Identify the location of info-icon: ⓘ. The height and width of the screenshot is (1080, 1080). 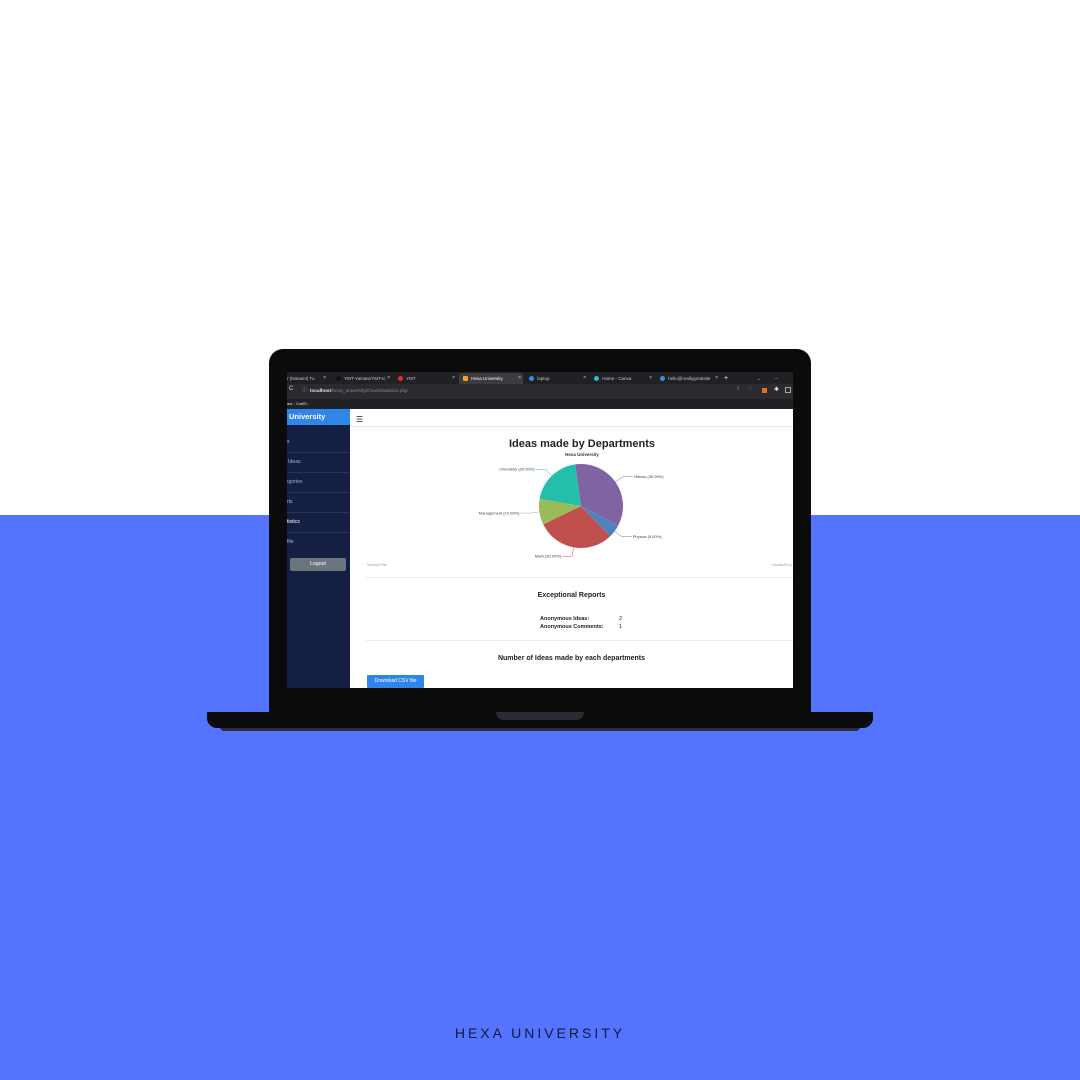
(305, 390).